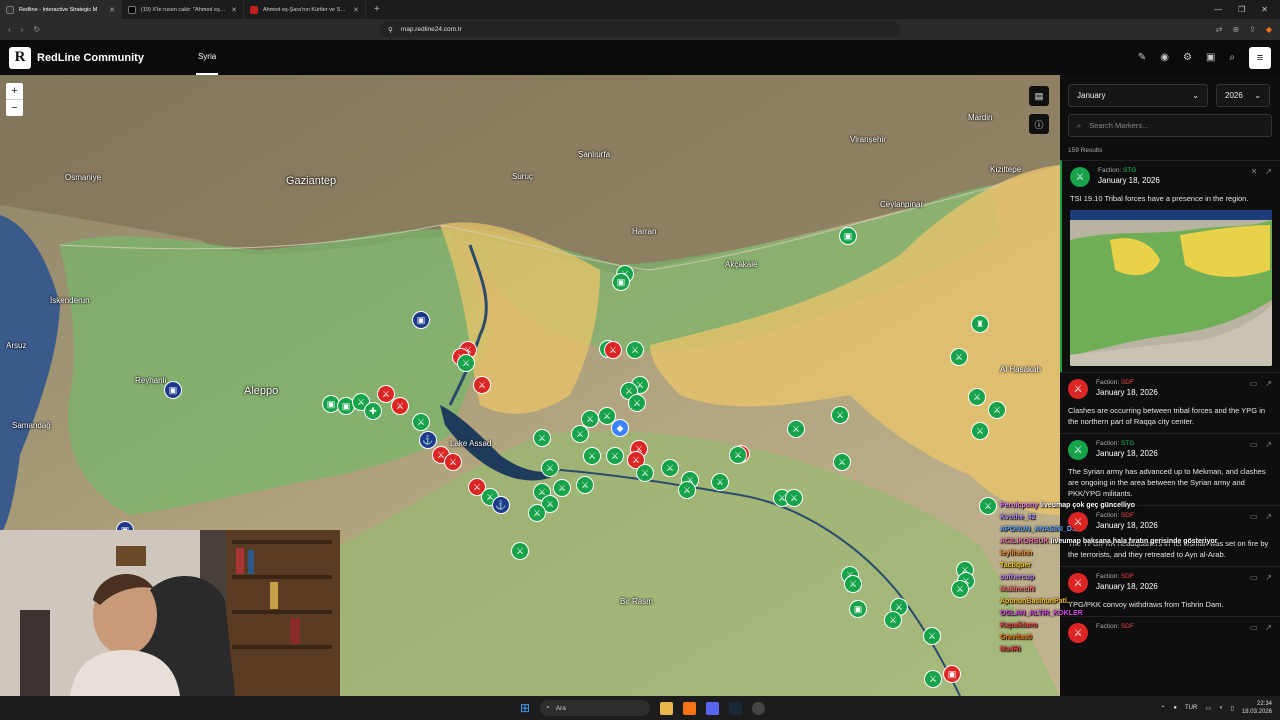 This screenshot has width=1280, height=720. Describe the element at coordinates (390, 30) in the screenshot. I see `site-info-icon: ⚲` at that location.